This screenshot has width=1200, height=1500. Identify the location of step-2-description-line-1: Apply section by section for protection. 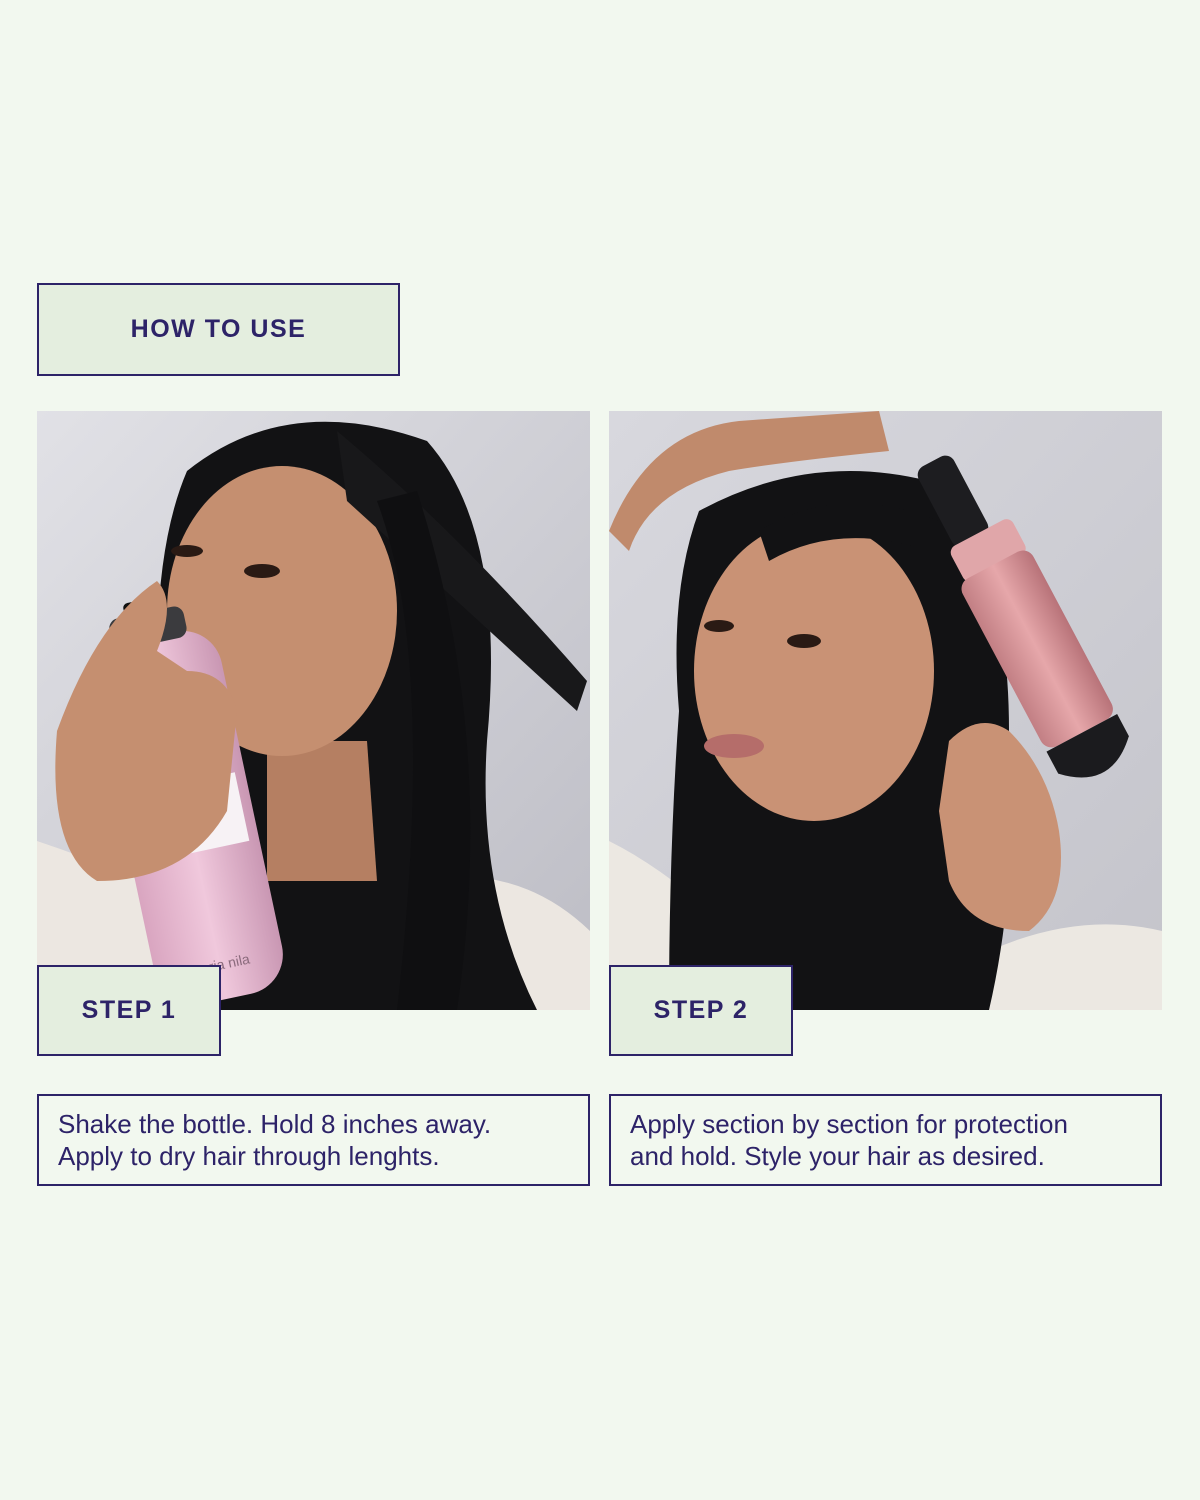
(849, 1124).